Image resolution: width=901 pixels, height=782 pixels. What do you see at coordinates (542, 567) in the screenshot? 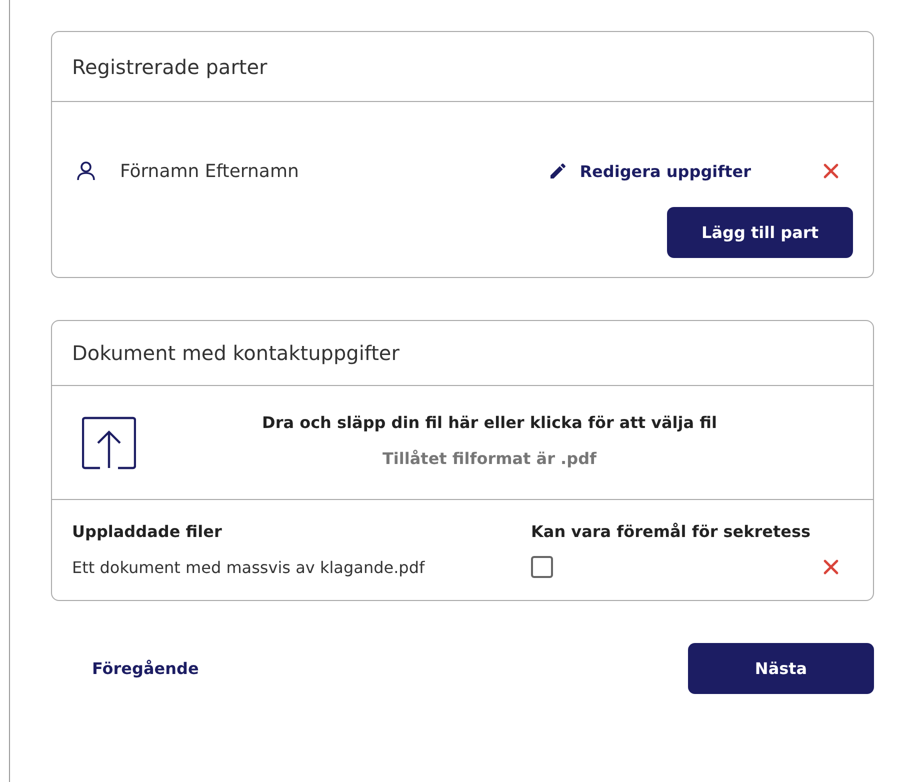
I see `checkbox` at bounding box center [542, 567].